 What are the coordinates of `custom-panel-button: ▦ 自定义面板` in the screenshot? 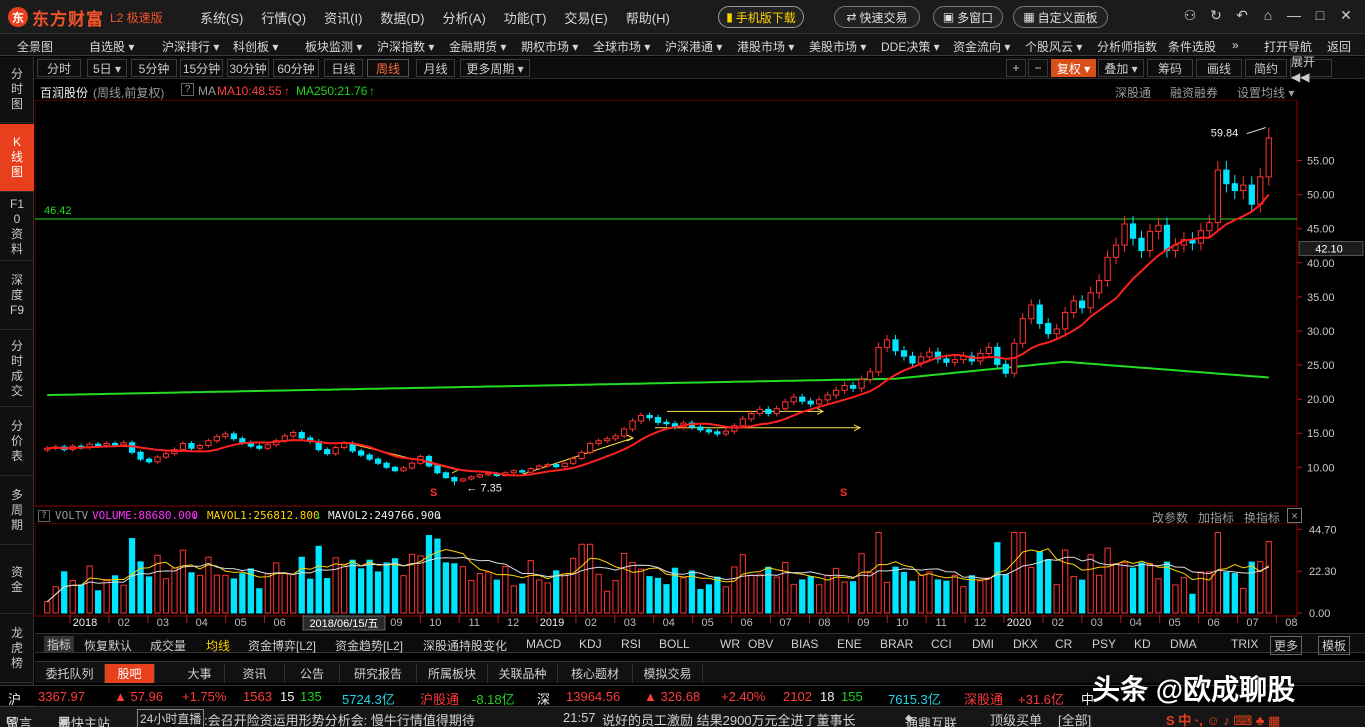 It's located at (1060, 17).